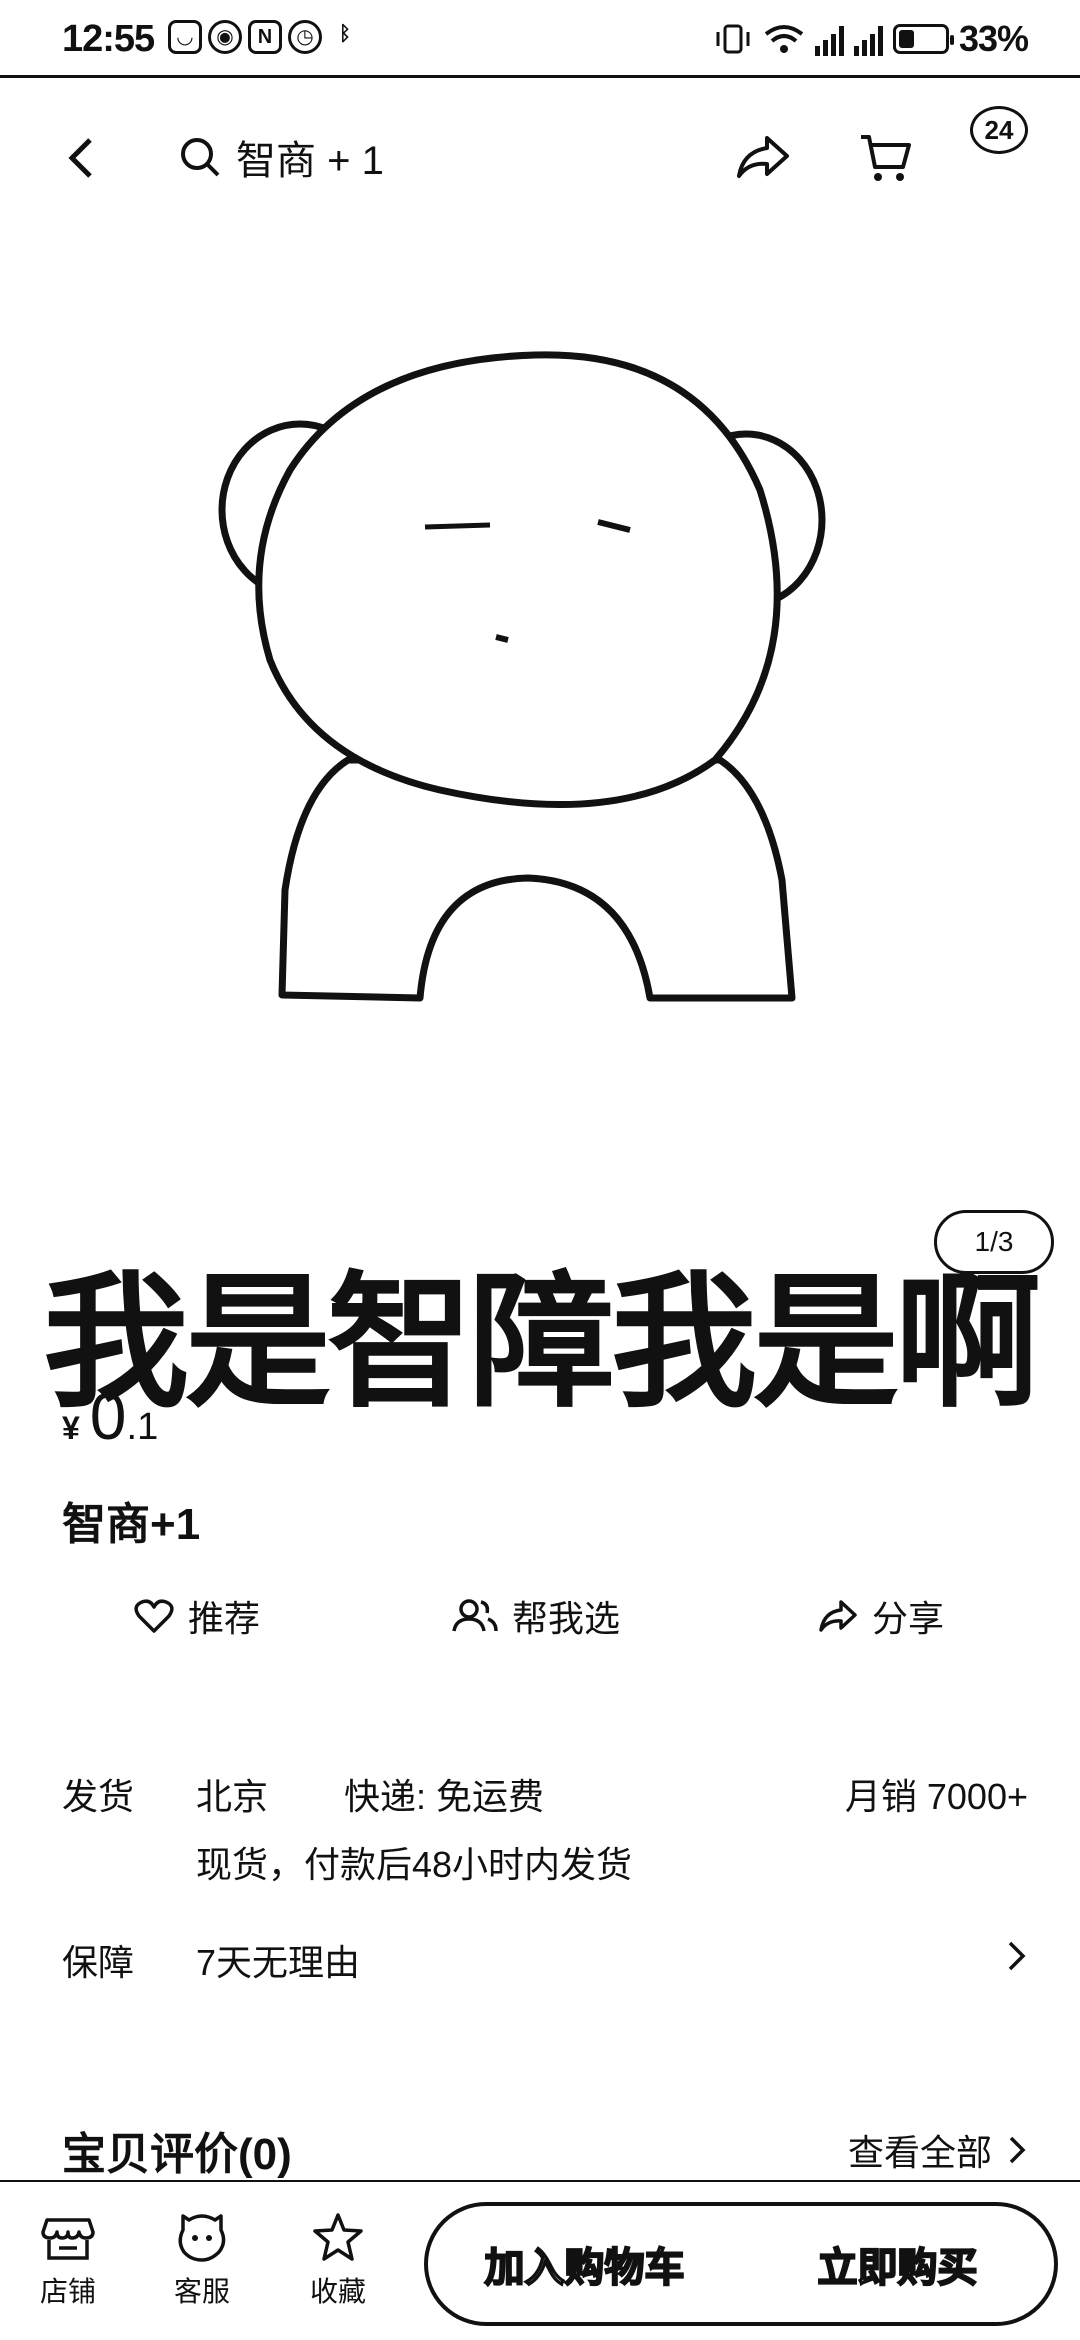 The height and width of the screenshot is (2340, 1080). What do you see at coordinates (999, 130) in the screenshot?
I see `message-count-badge: 24` at bounding box center [999, 130].